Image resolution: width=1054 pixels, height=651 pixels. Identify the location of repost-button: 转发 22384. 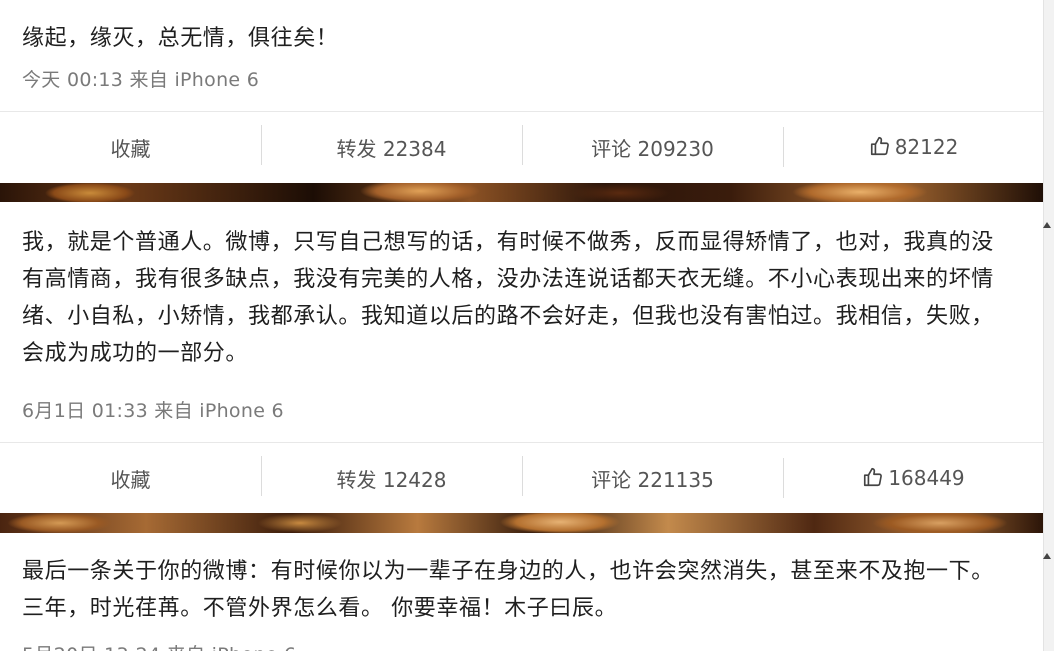
(391, 144).